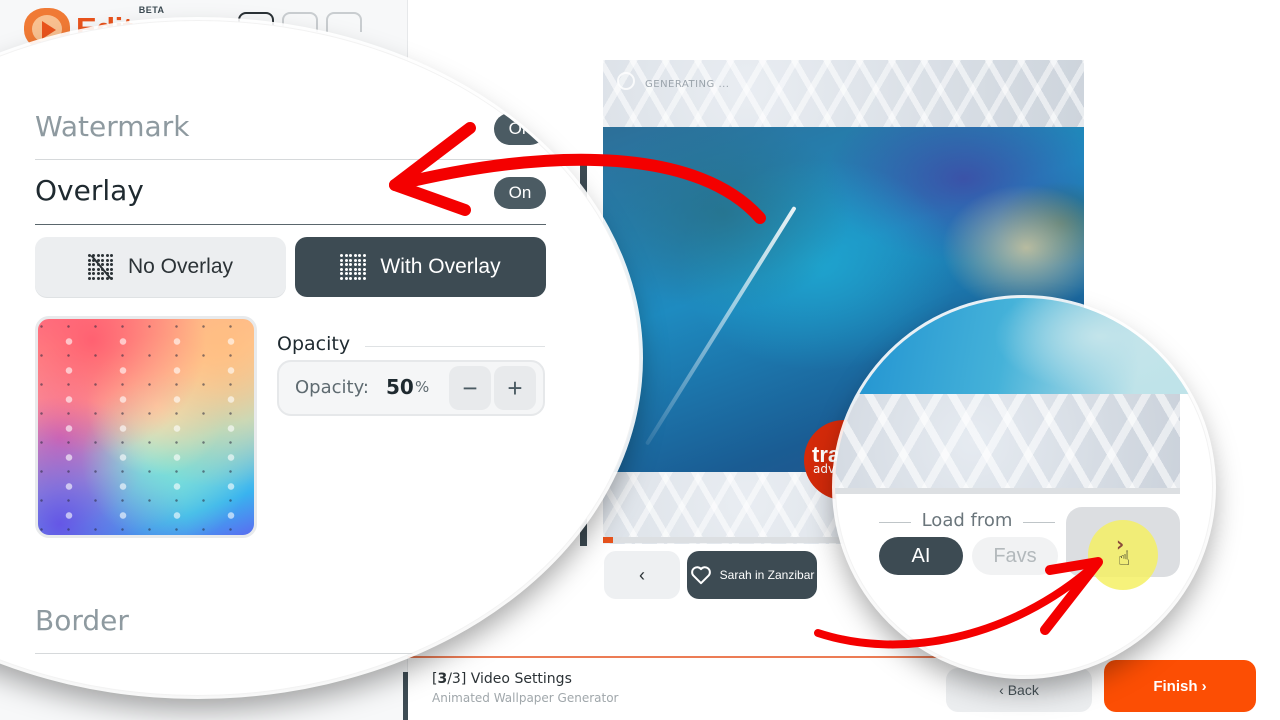 Image resolution: width=1280 pixels, height=720 pixels. What do you see at coordinates (700, 575) in the screenshot?
I see `heart-icon` at bounding box center [700, 575].